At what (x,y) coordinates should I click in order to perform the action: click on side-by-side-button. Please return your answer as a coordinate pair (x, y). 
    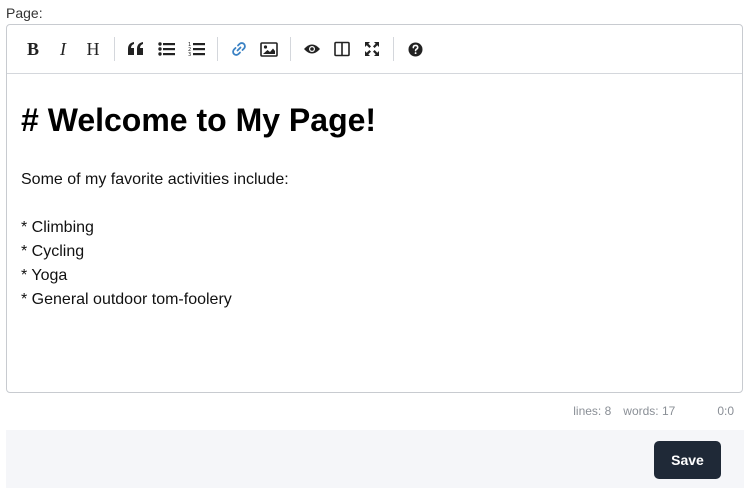
    Looking at the image, I should click on (342, 49).